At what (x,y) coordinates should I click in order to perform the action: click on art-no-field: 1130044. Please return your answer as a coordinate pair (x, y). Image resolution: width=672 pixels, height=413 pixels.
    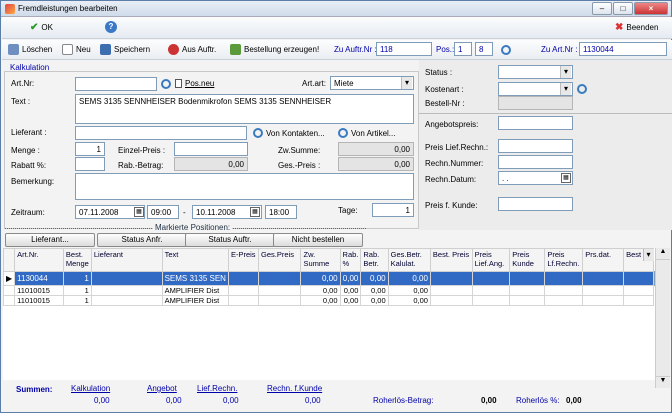
    Looking at the image, I should click on (623, 49).